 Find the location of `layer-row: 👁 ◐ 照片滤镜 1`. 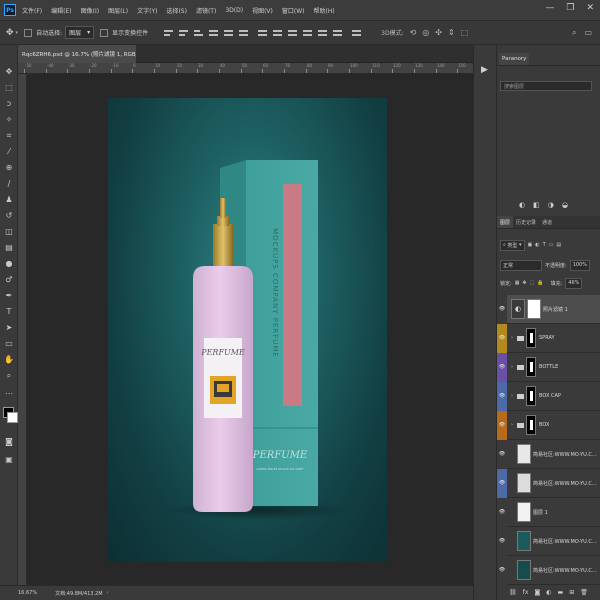

layer-row: 👁 ◐ 照片滤镜 1 is located at coordinates (548, 309).